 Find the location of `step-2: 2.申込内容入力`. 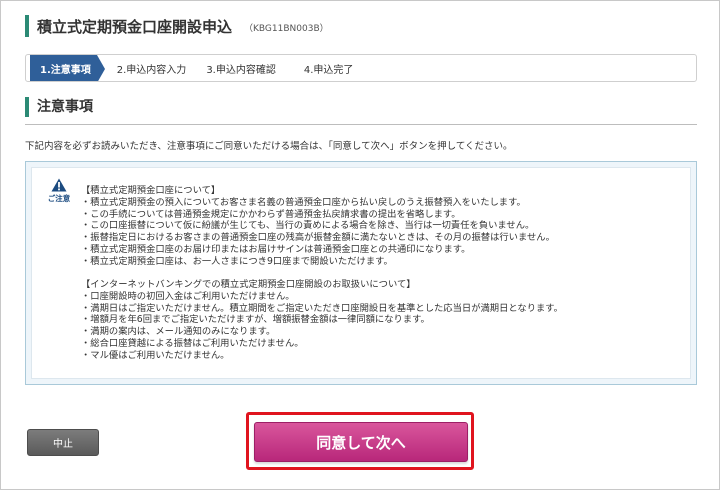

step-2: 2.申込内容入力 is located at coordinates (151, 70).